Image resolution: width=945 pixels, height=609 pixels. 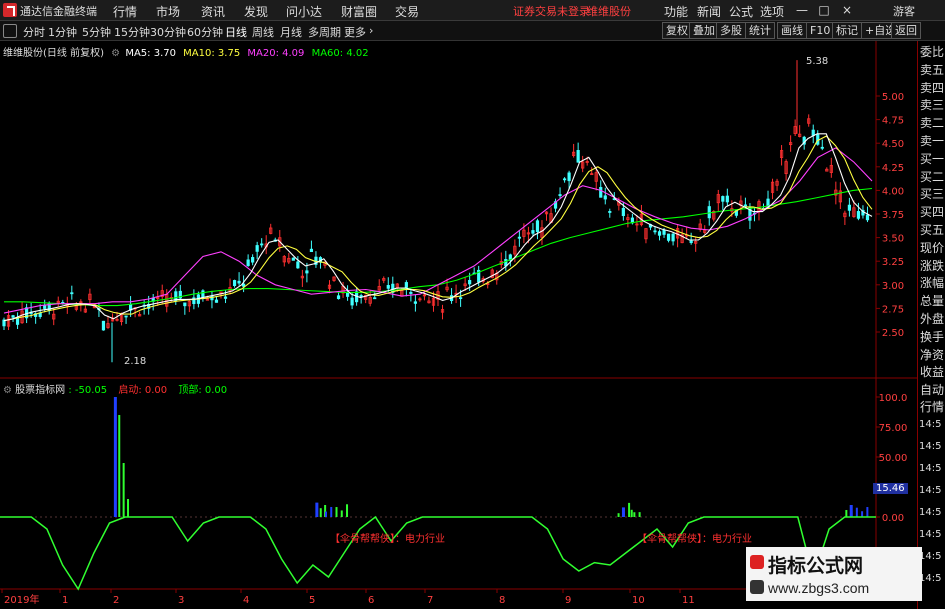 What do you see at coordinates (893, 168) in the screenshot?
I see `price-tick-label: 4.25` at bounding box center [893, 168].